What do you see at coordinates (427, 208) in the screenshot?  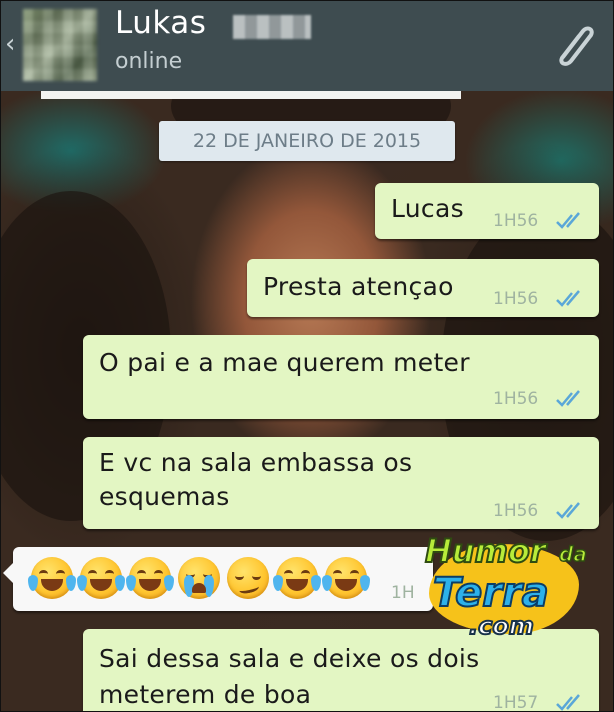 I see `message-text: Lucas` at bounding box center [427, 208].